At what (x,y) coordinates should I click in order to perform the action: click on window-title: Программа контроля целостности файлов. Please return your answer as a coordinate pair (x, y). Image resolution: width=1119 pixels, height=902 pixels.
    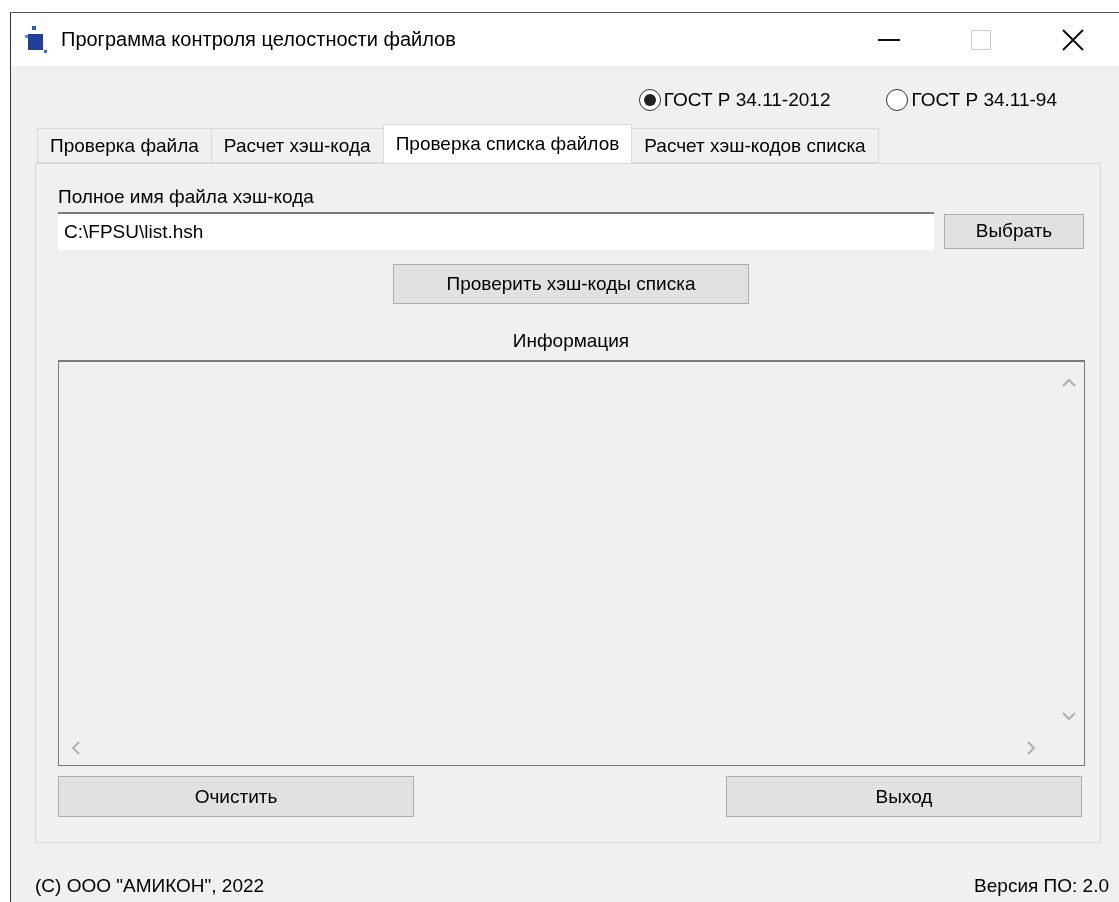
    Looking at the image, I should click on (259, 39).